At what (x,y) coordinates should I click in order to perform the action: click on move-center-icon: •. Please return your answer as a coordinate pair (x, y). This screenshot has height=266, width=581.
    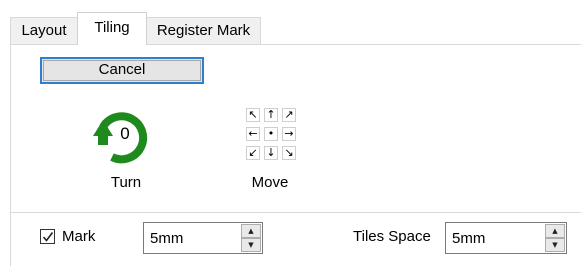
    Looking at the image, I should click on (271, 134).